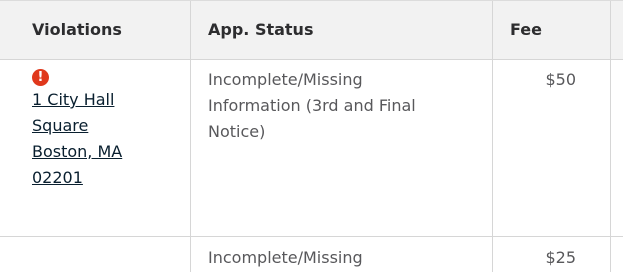 Image resolution: width=623 pixels, height=272 pixels. Describe the element at coordinates (312, 105) in the screenshot. I see `status-line: Information (3rd and Final` at that location.